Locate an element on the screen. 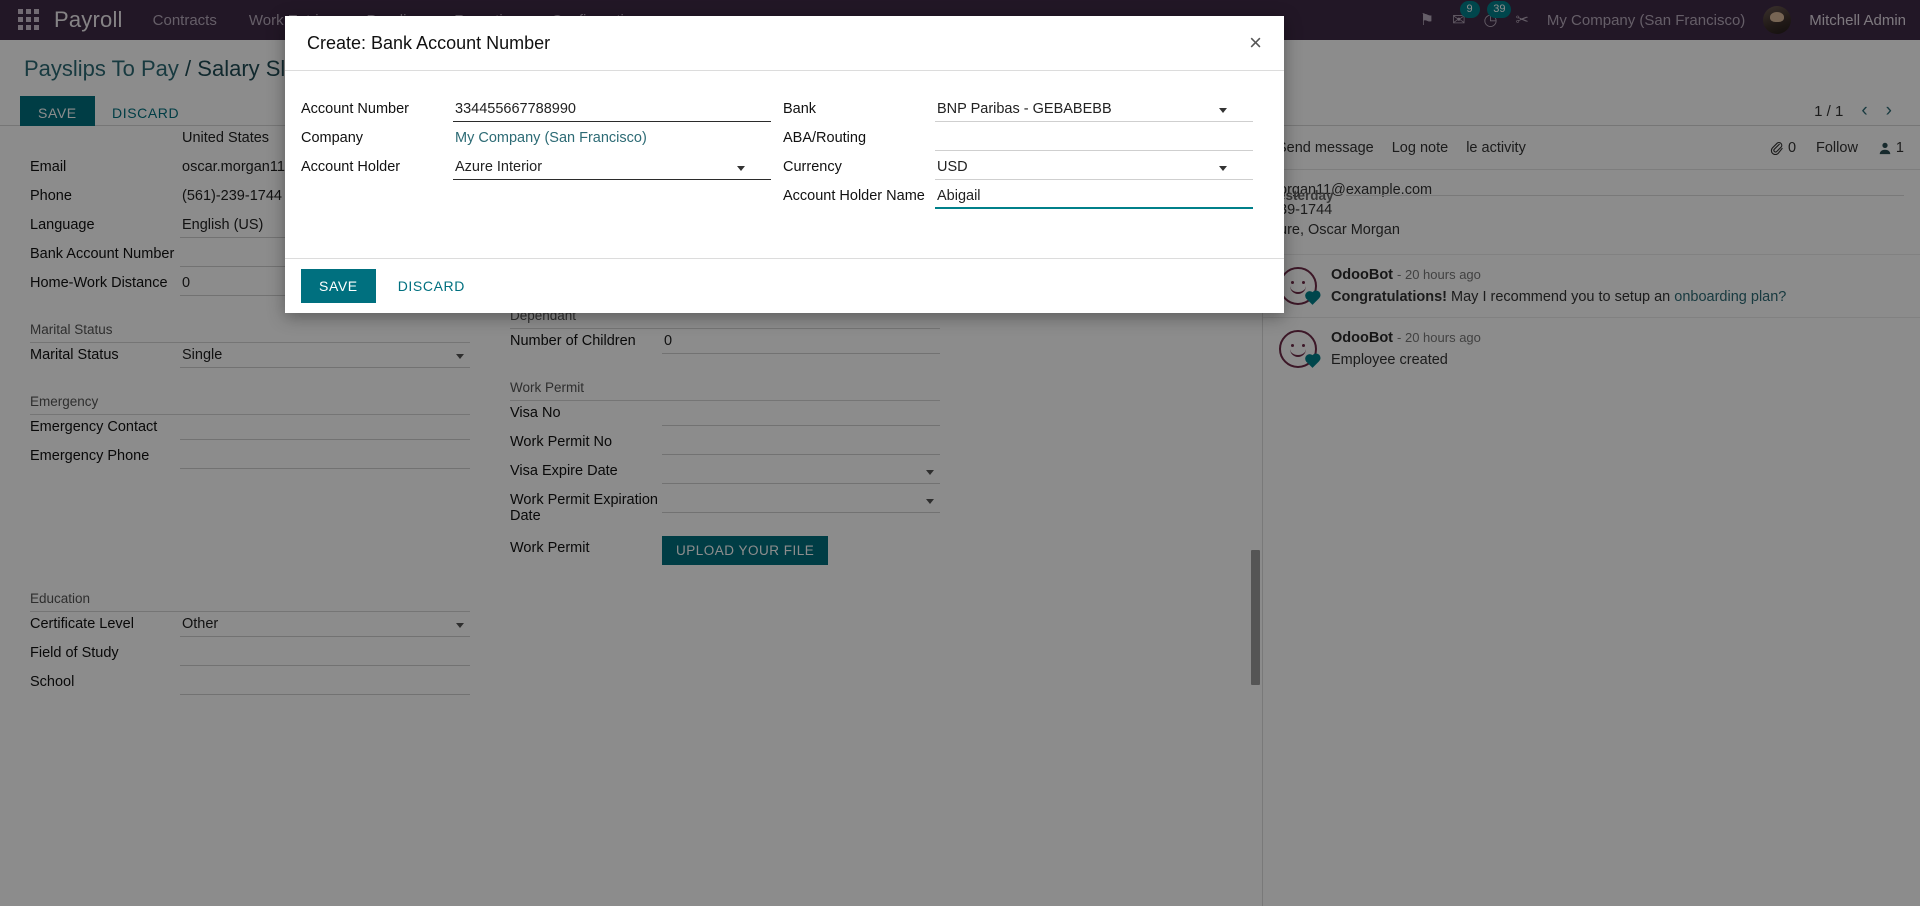 The width and height of the screenshot is (1920, 906). dialog-save-button: SAVE is located at coordinates (338, 286).